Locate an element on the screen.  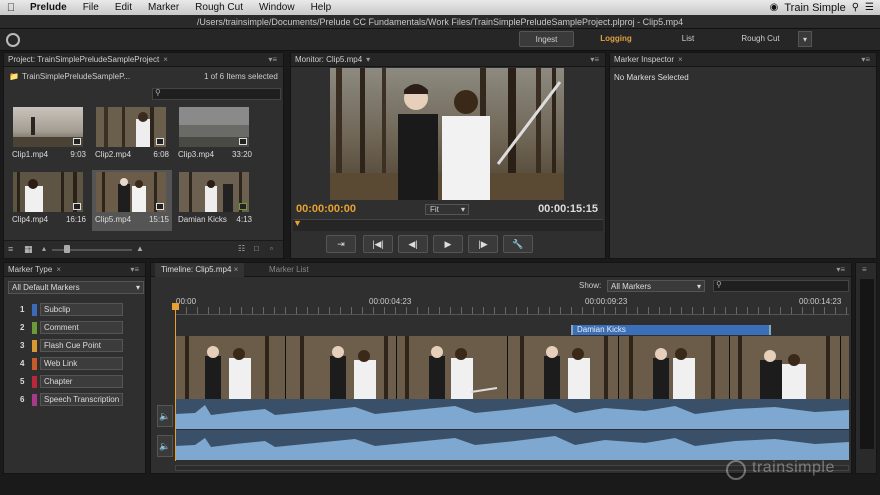
slider-handle is located at coordinates (67, 249).